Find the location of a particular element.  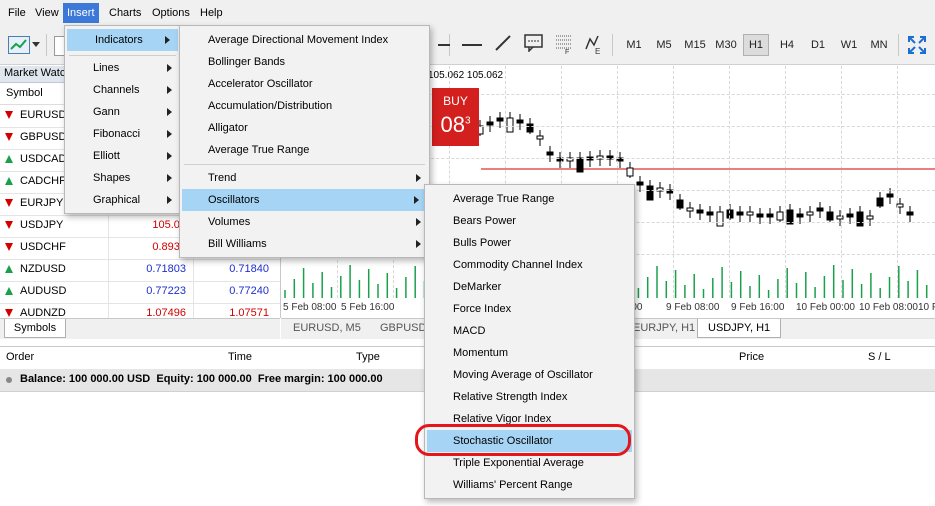

indicator-bollinger: Bollinger Bands is located at coordinates (304, 62).